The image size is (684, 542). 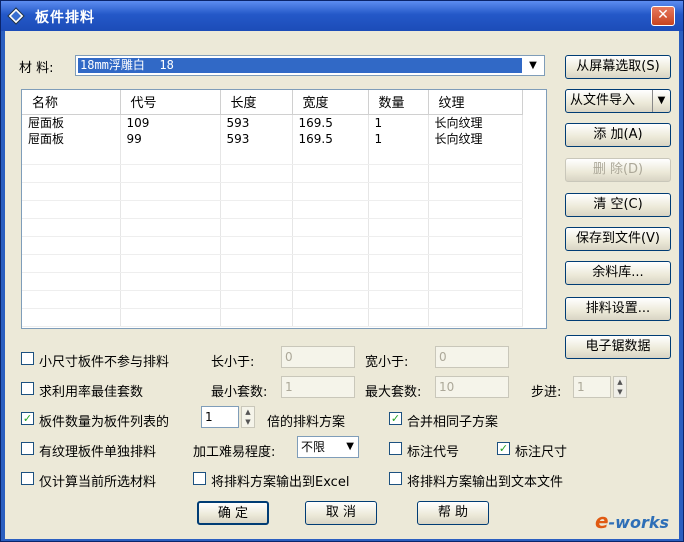 I want to click on length-less-label: 长小于:, so click(x=233, y=362).